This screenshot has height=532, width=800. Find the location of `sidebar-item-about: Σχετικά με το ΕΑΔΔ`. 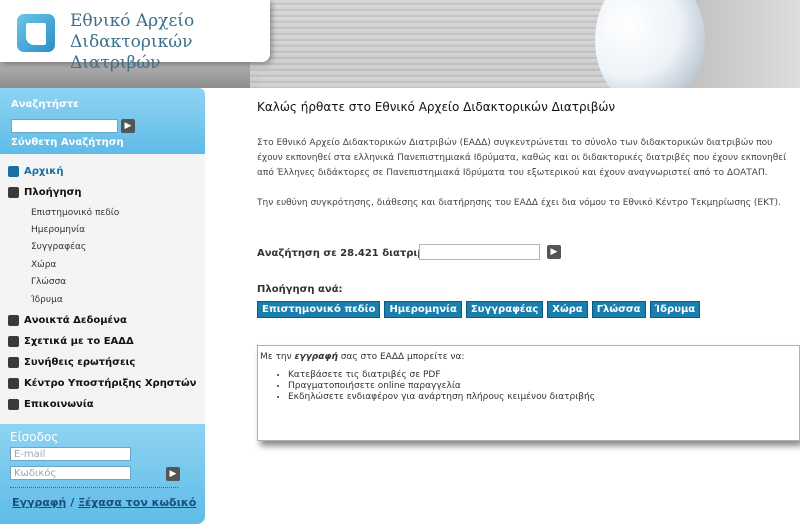

sidebar-item-about: Σχετικά με το ΕΑΔΔ is located at coordinates (71, 341).